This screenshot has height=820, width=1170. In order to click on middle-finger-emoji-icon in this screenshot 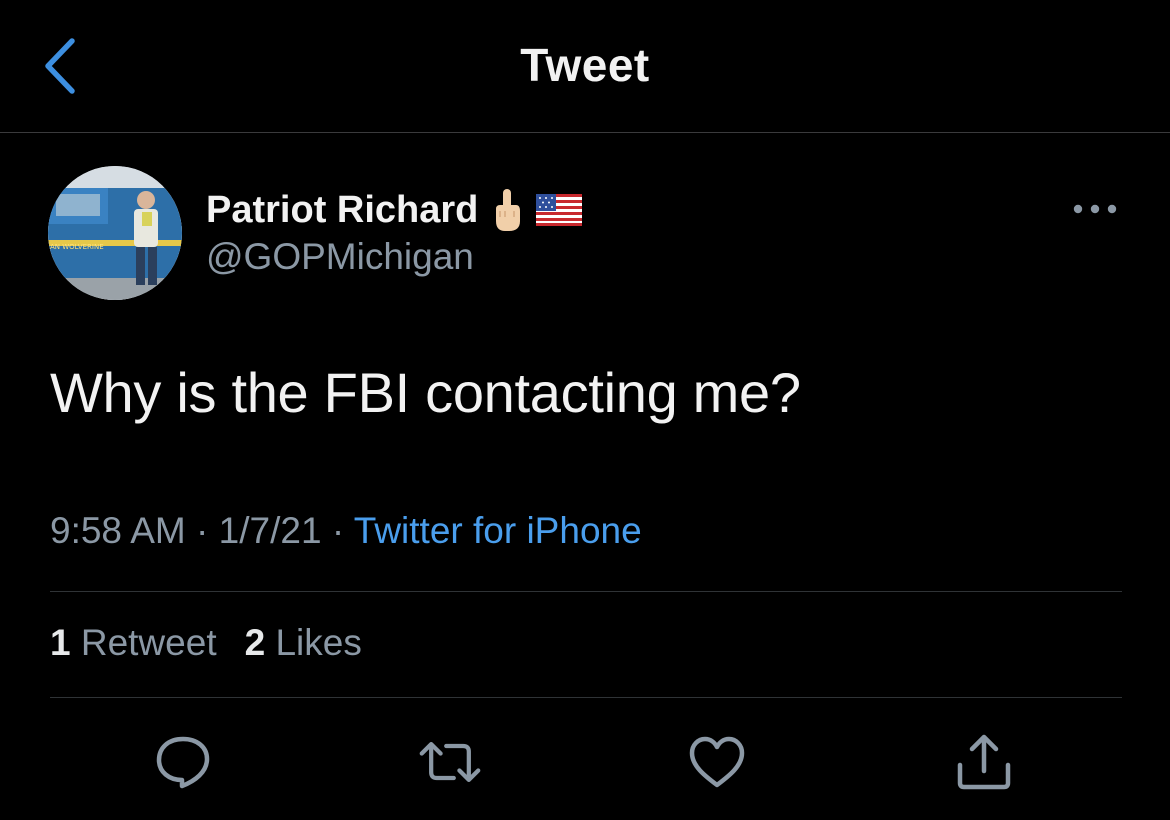, I will do `click(507, 210)`.